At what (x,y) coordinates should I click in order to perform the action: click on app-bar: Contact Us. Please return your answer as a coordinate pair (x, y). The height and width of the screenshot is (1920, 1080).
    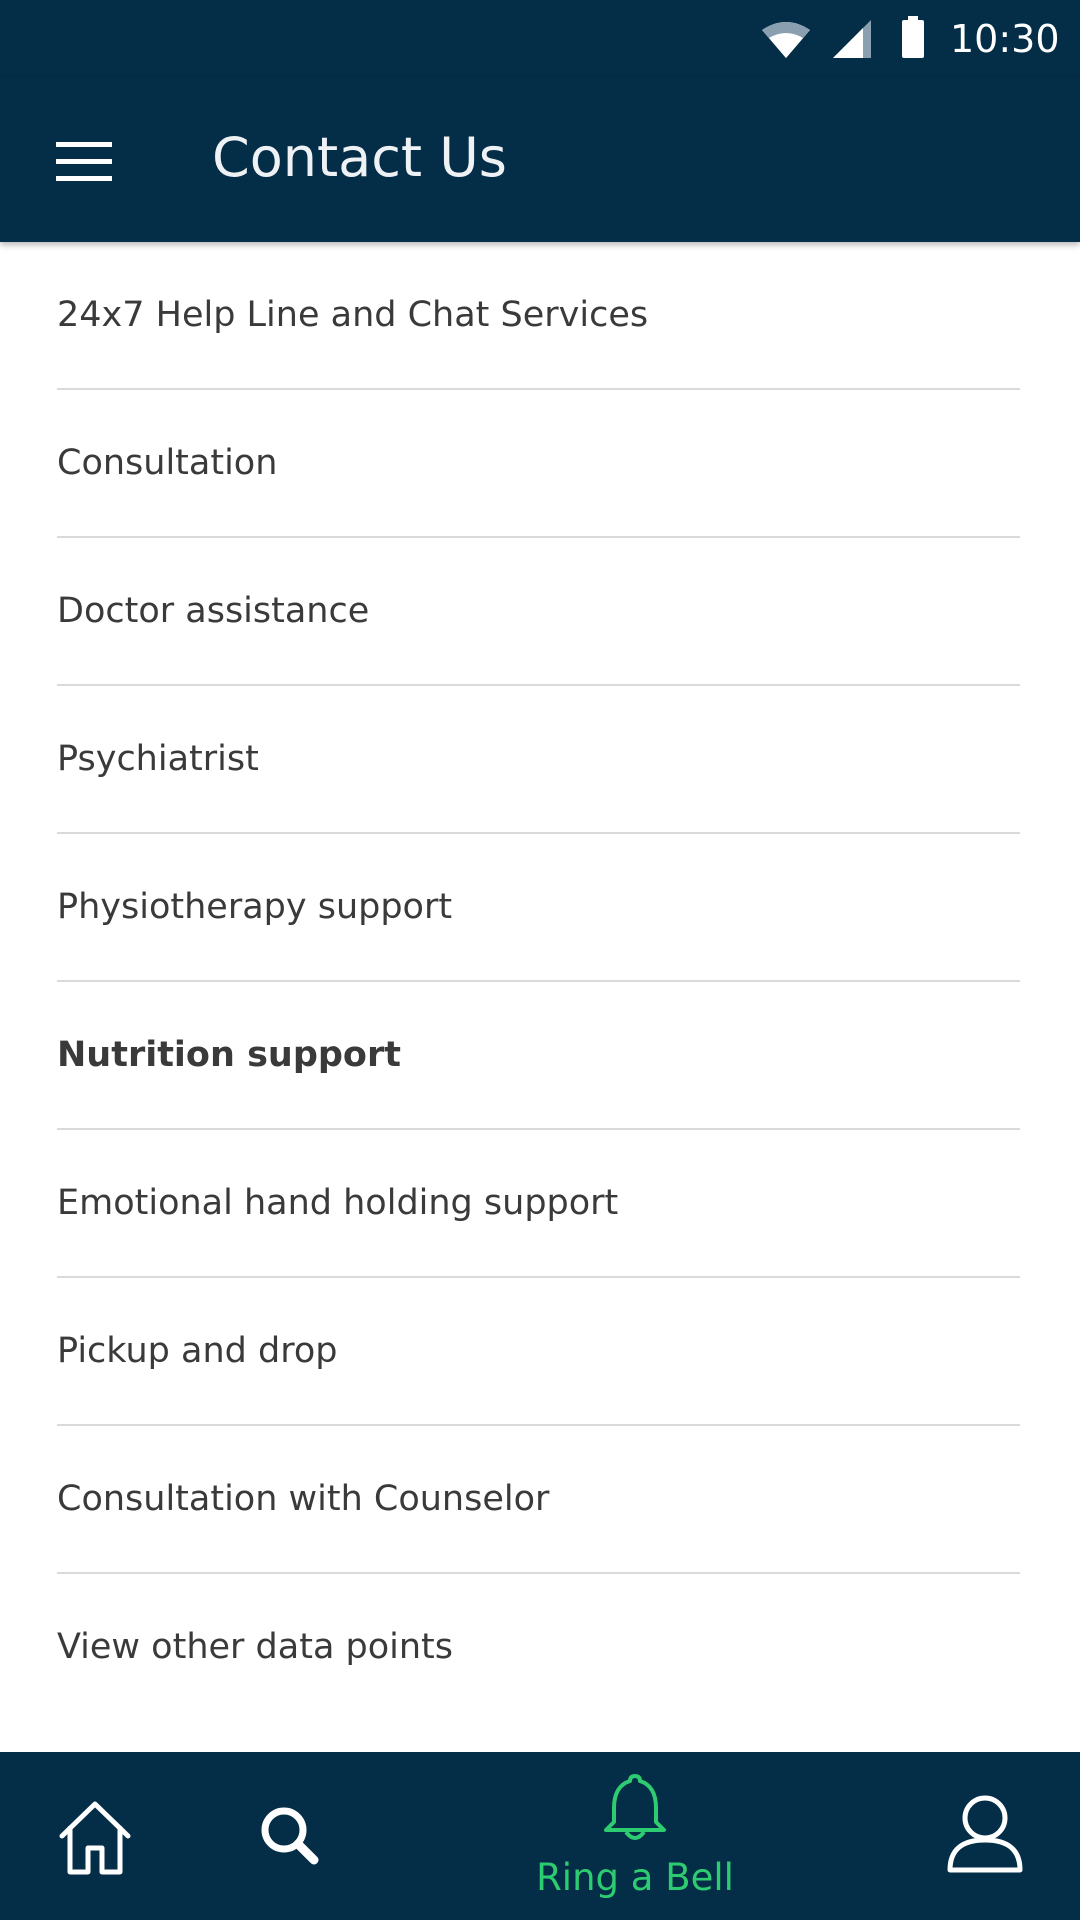
    Looking at the image, I should click on (540, 160).